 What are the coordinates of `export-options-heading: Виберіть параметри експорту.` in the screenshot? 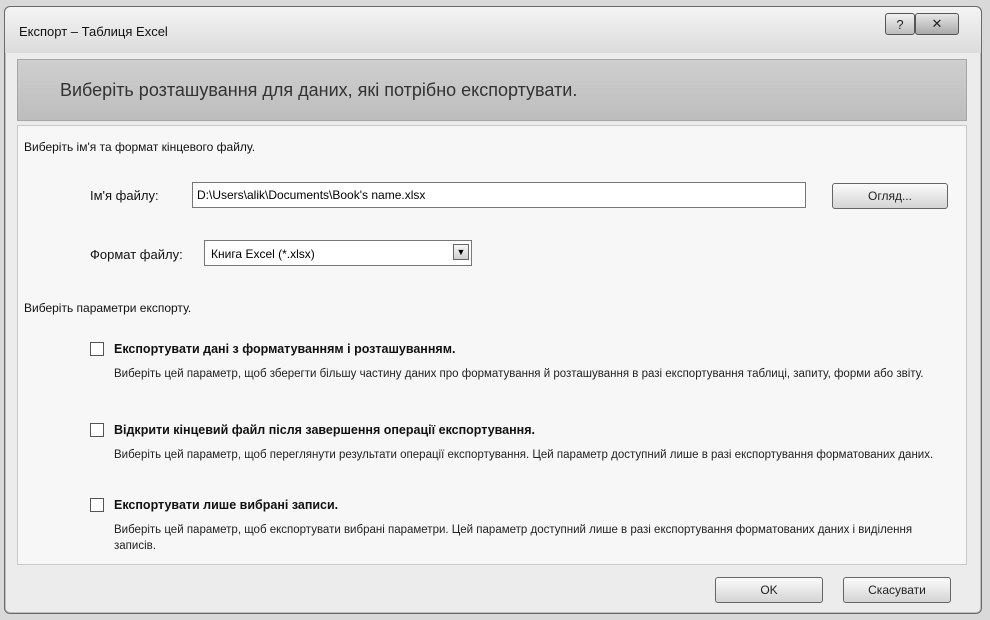 It's located at (108, 308).